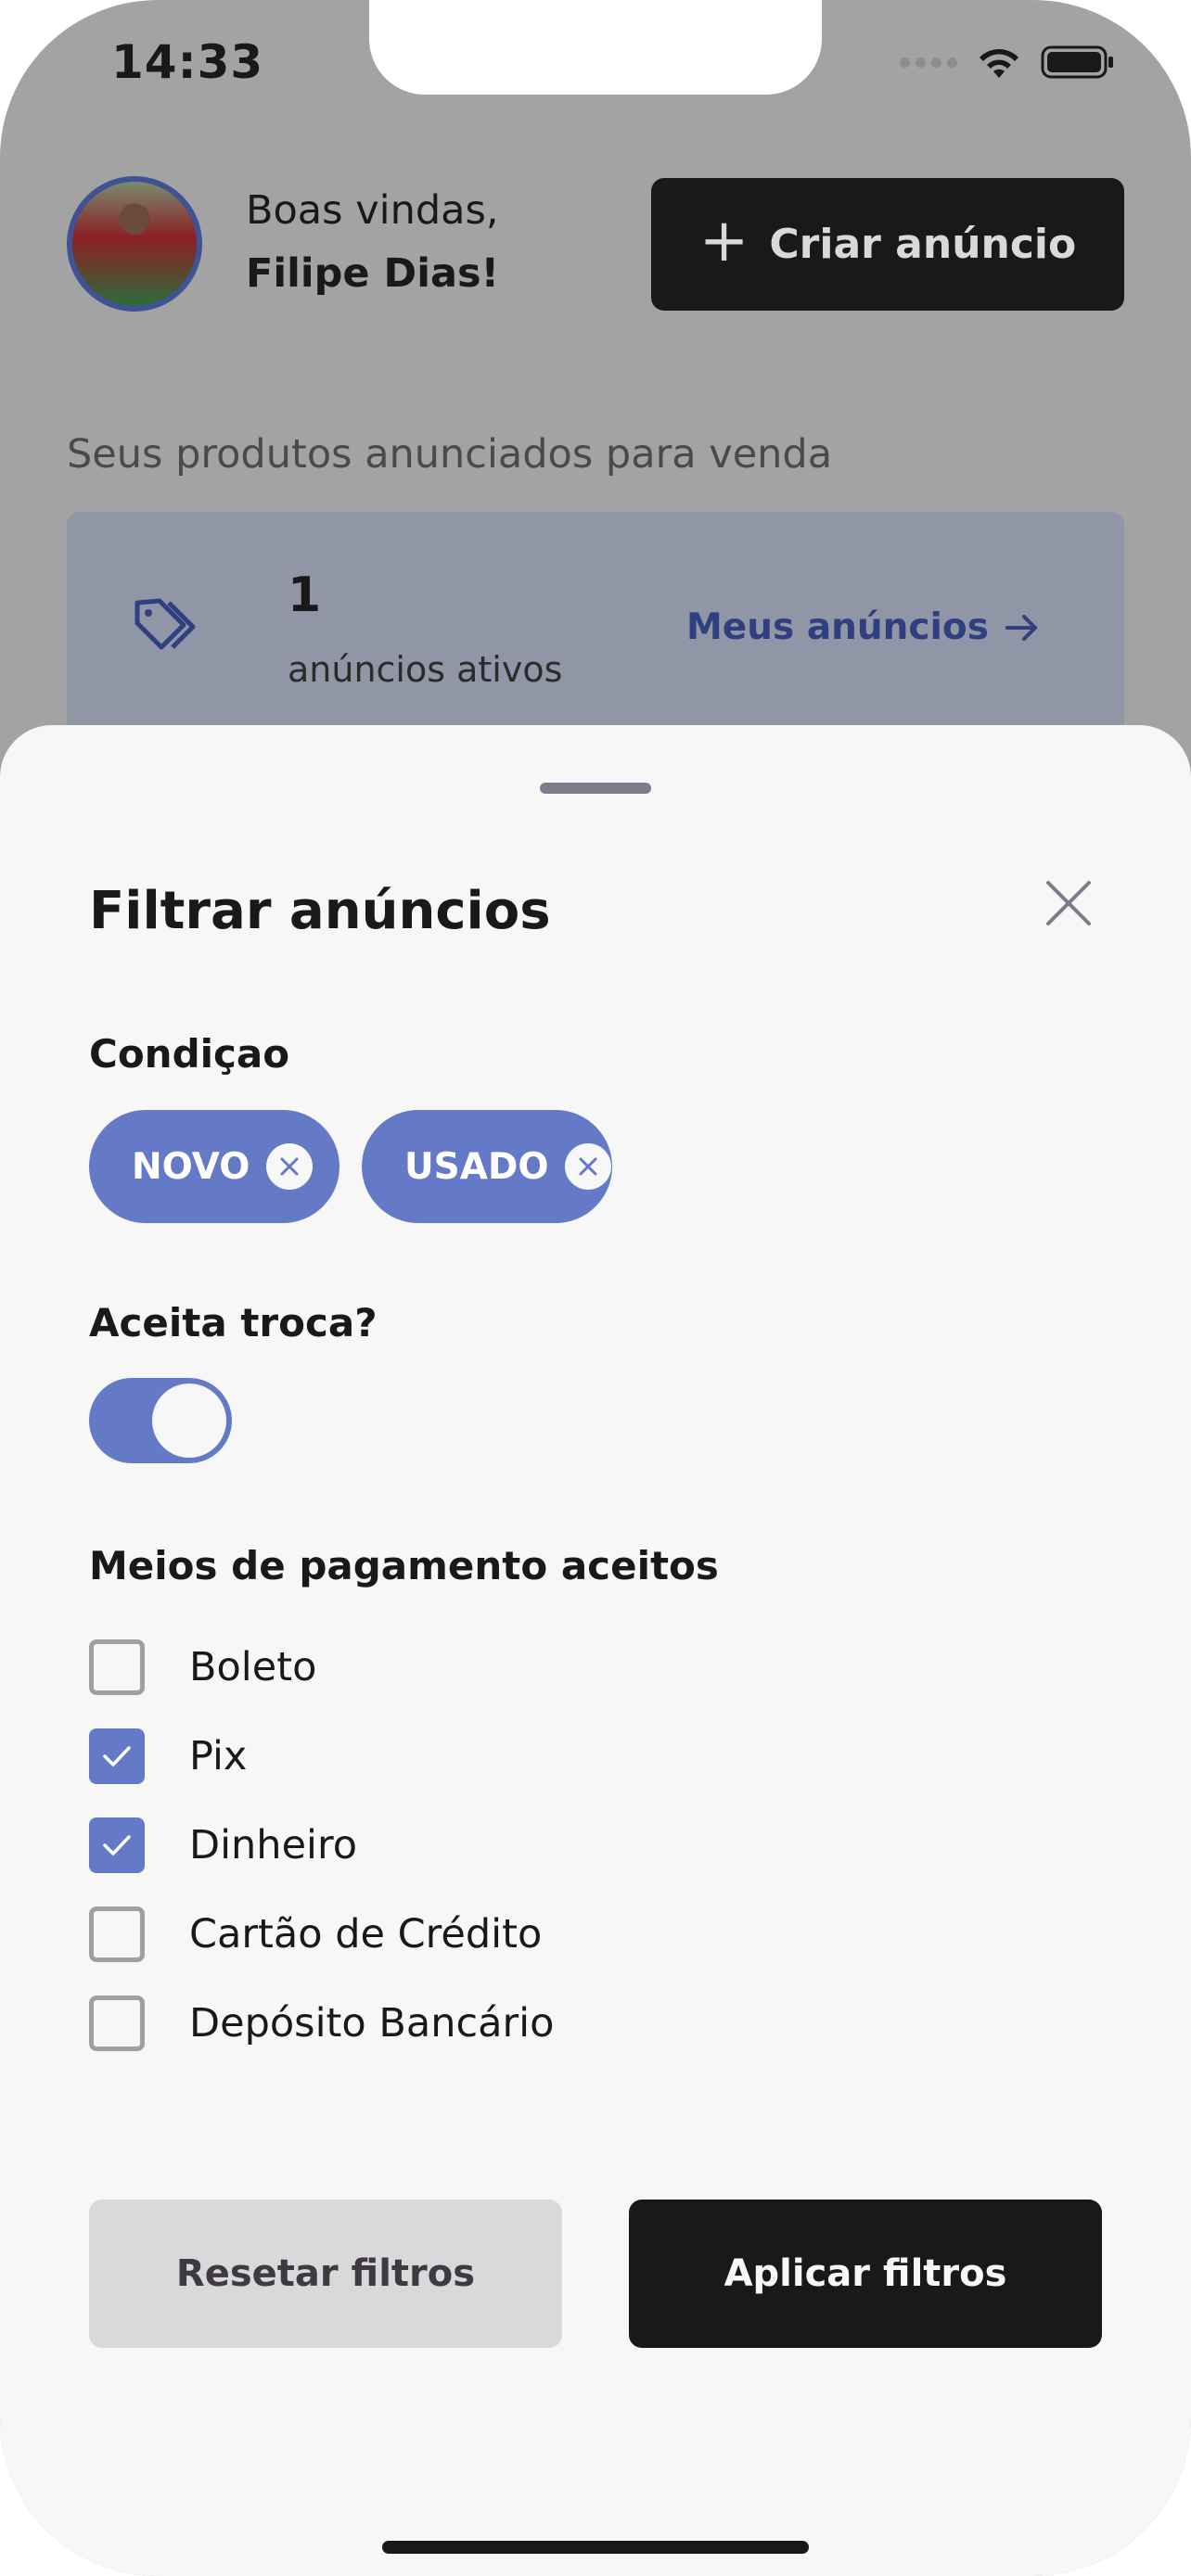 This screenshot has width=1191, height=2576. I want to click on my-ads-label: Meus anúncios, so click(837, 627).